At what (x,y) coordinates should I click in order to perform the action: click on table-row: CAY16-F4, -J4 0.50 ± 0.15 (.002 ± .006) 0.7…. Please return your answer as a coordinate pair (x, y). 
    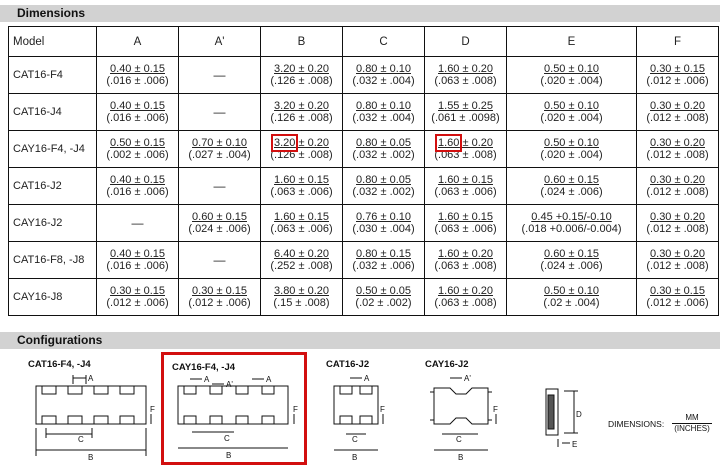
    Looking at the image, I should click on (363, 149).